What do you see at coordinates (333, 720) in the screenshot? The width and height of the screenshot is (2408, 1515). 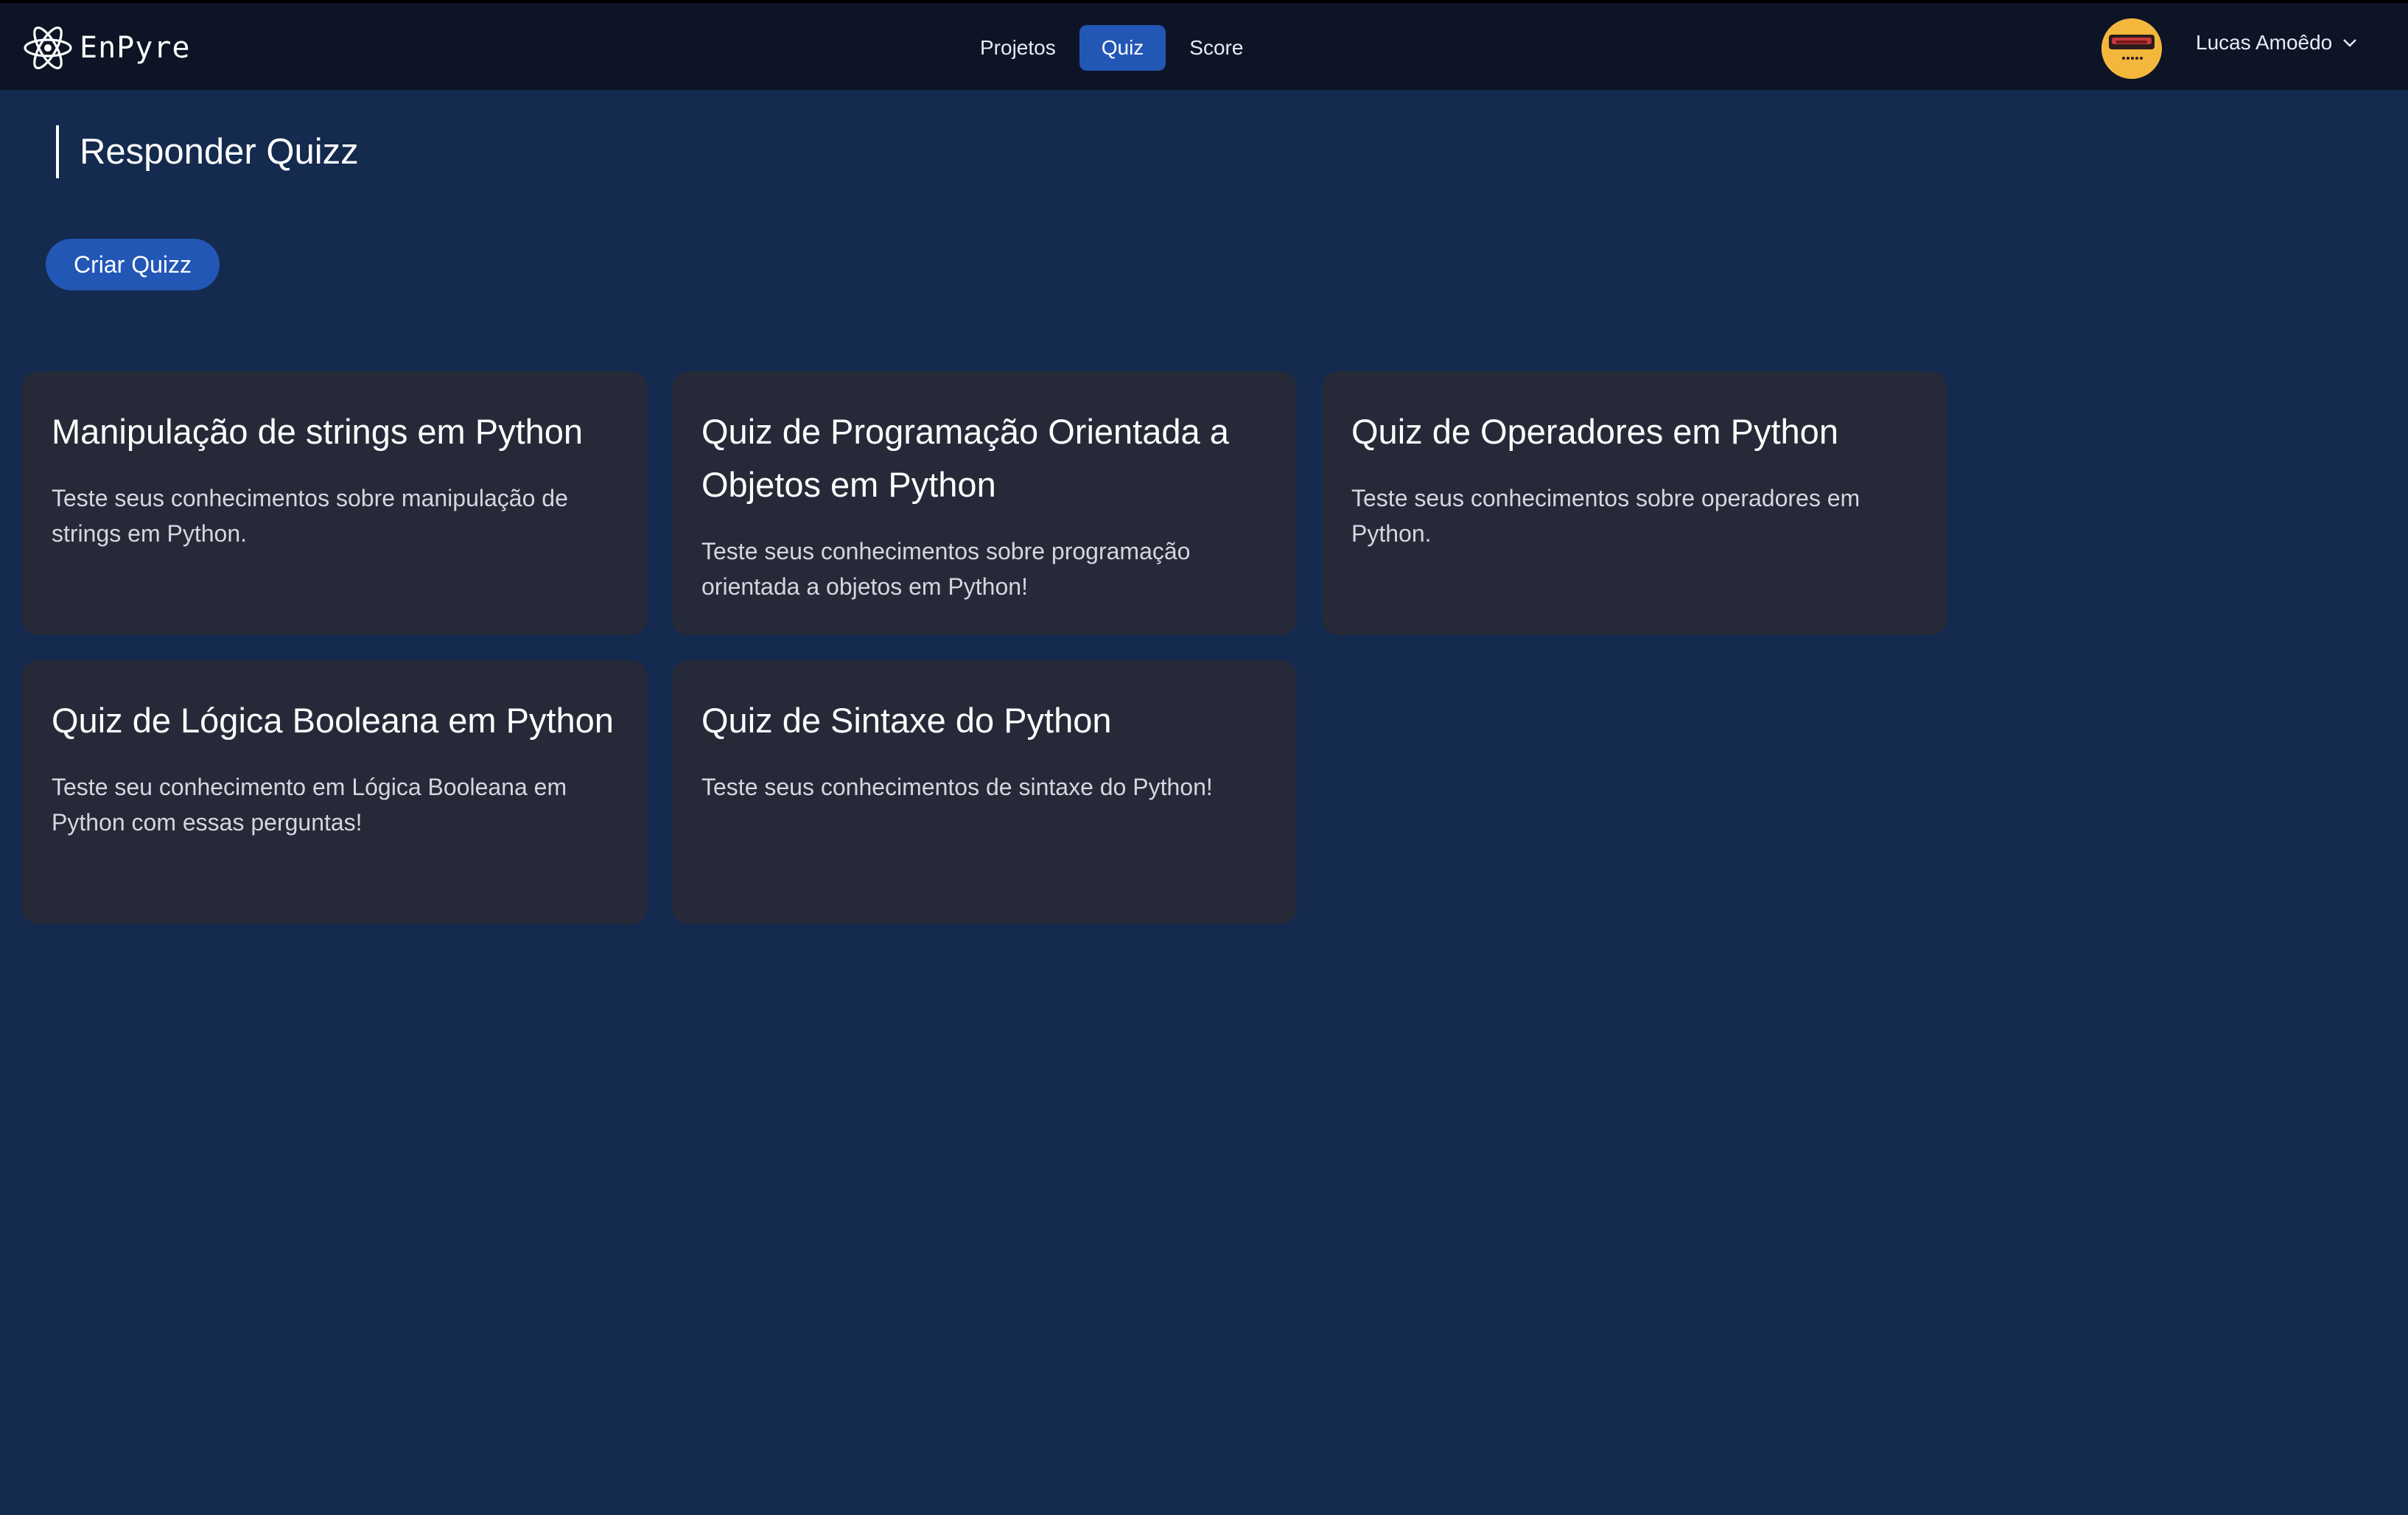 I see `quiz-card-title: Quiz de Lógica Booleana em Python` at bounding box center [333, 720].